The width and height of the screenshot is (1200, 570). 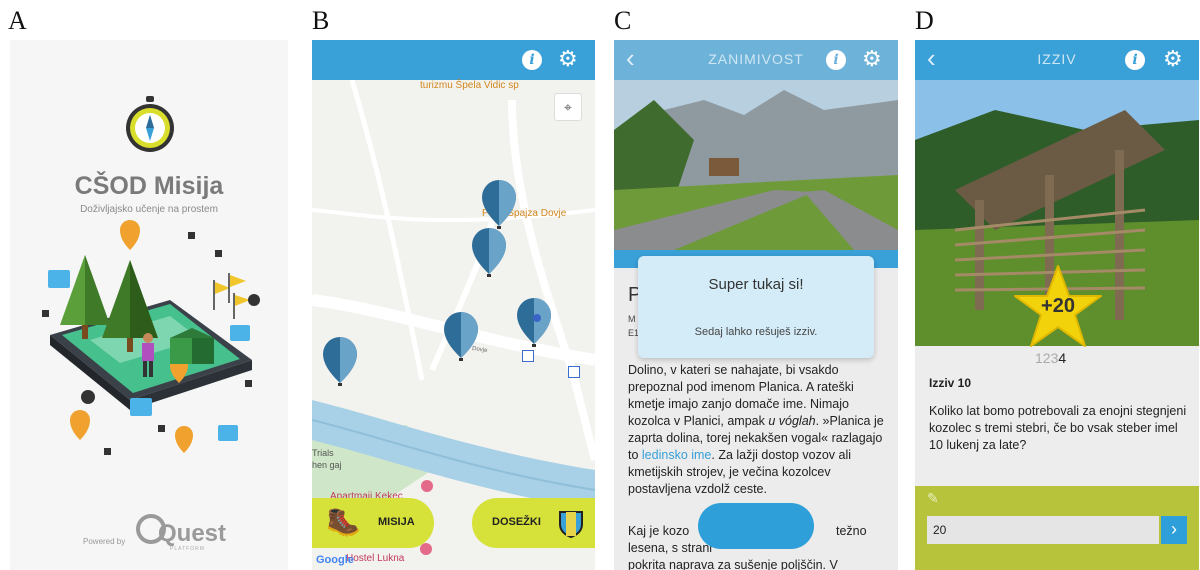 I want to click on dosezki-button: DOSEŽKI, so click(x=533, y=523).